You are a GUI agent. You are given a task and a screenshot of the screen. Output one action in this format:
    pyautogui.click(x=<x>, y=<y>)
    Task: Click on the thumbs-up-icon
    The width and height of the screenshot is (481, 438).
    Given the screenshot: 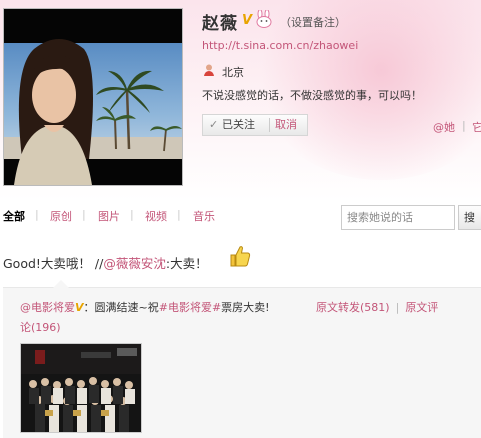 What is the action you would take?
    pyautogui.click(x=240, y=257)
    